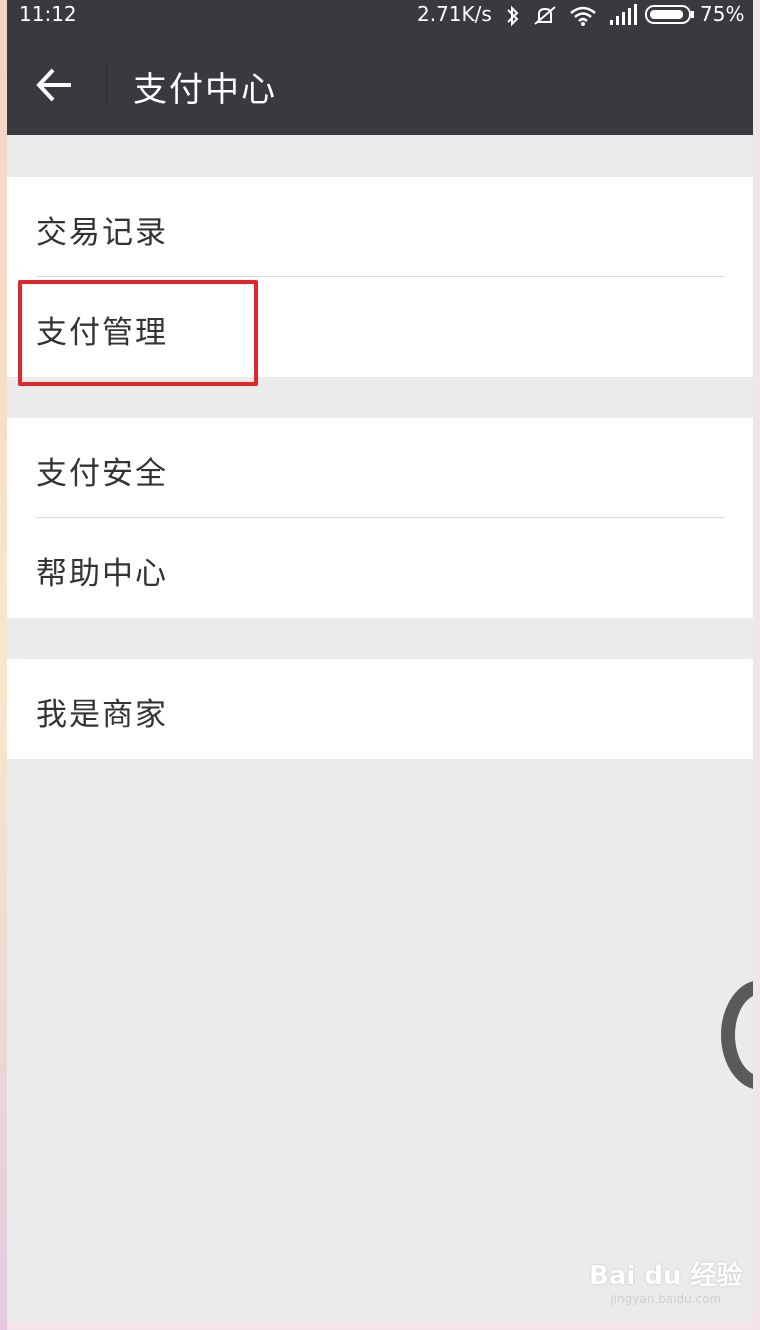 The width and height of the screenshot is (760, 1330). What do you see at coordinates (666, 1276) in the screenshot?
I see `watermark-main: Bai du 经验` at bounding box center [666, 1276].